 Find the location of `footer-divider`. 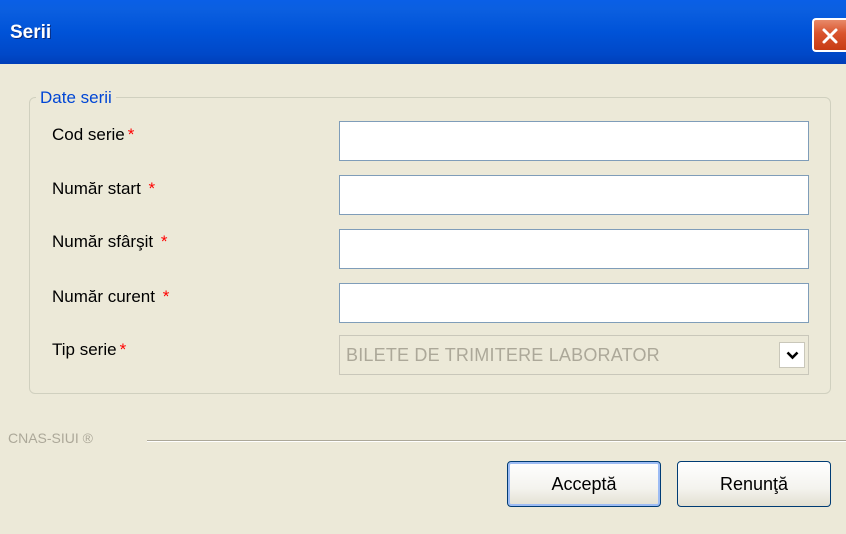

footer-divider is located at coordinates (496, 441).